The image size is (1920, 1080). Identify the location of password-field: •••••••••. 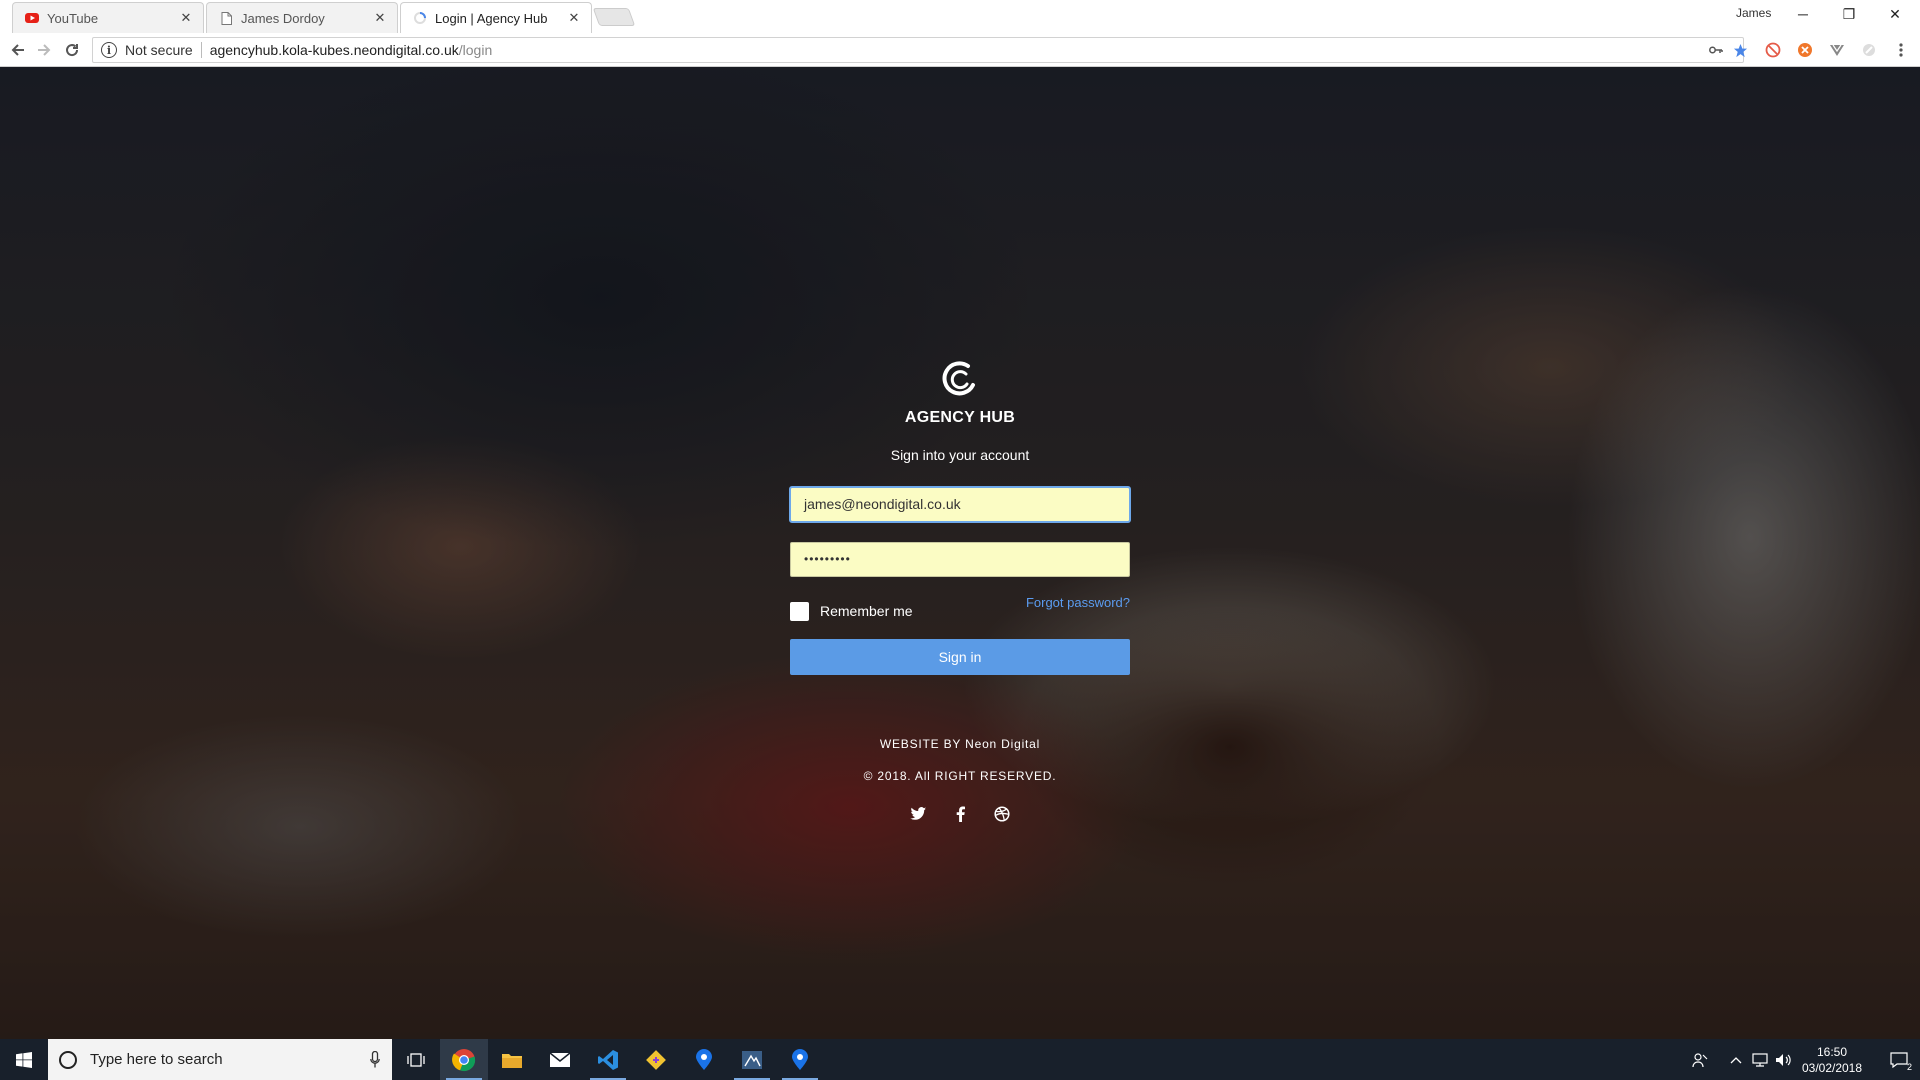
(960, 559).